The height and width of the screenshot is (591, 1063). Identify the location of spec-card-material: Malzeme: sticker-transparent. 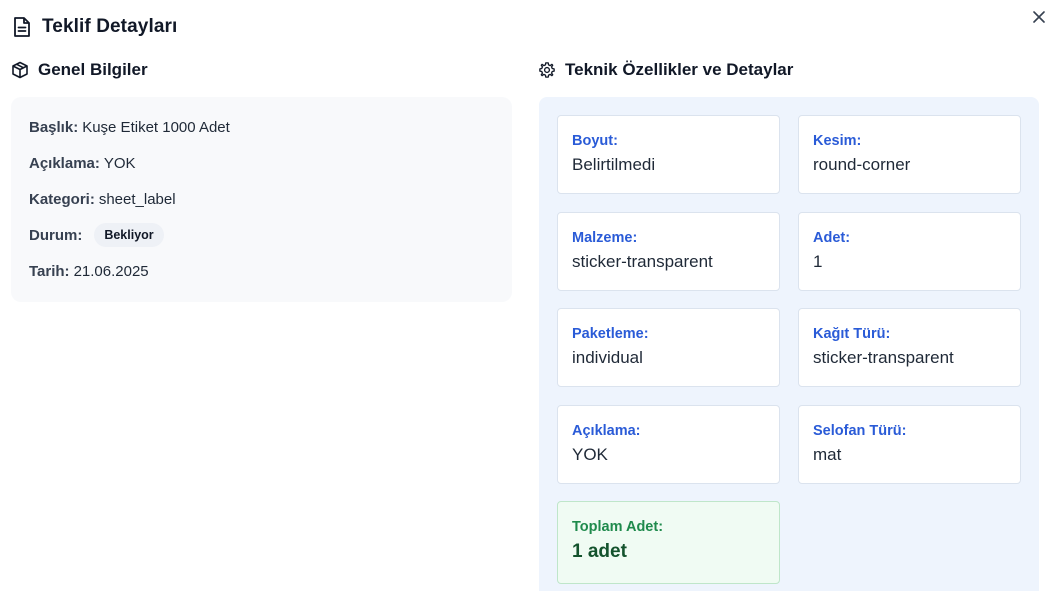
(668, 251).